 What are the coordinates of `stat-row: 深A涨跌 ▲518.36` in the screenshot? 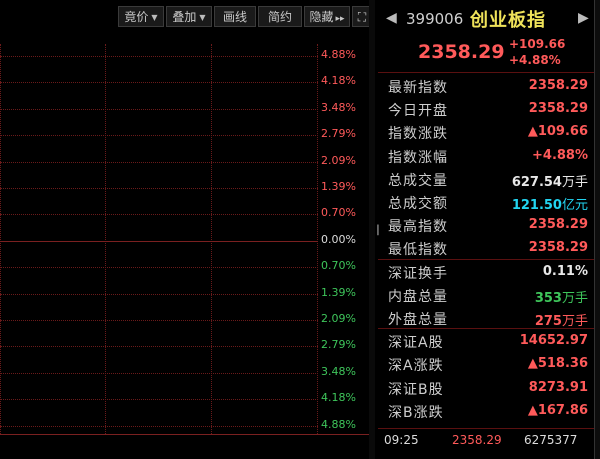 It's located at (489, 363).